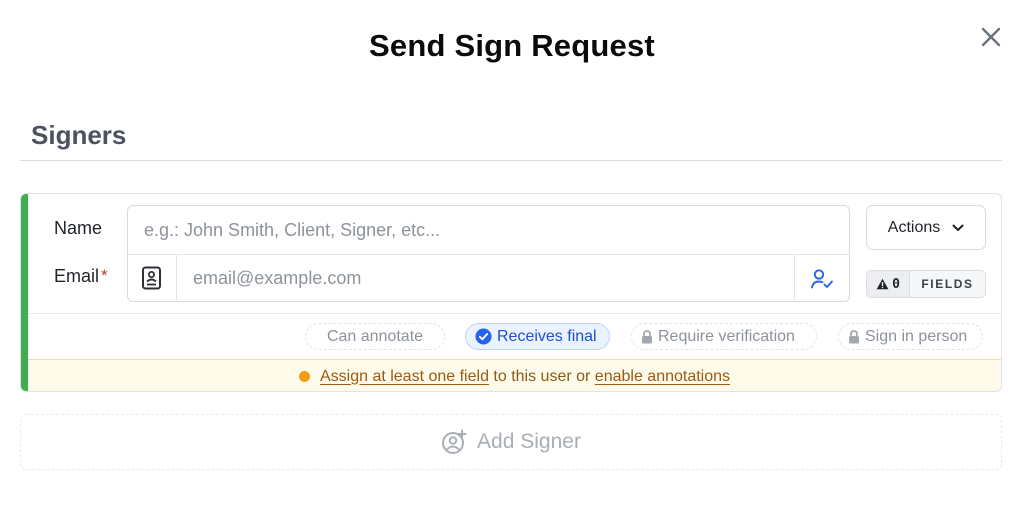 This screenshot has height=532, width=1024. I want to click on warning-triangle-icon, so click(882, 284).